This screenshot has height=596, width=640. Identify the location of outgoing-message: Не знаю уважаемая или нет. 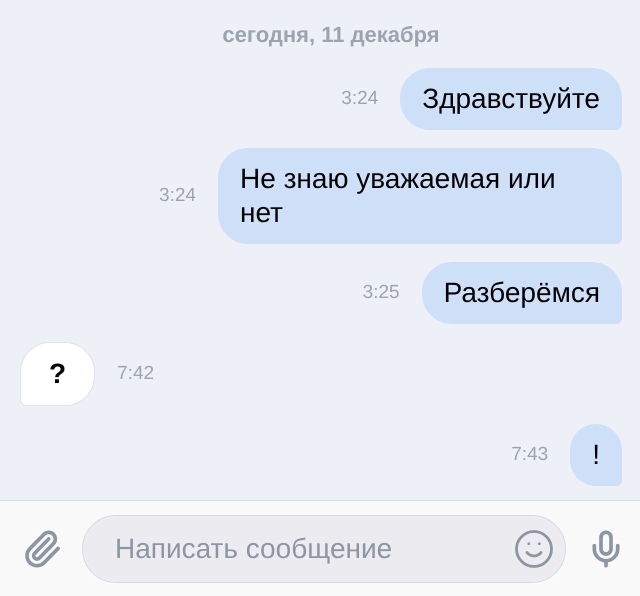
(420, 196).